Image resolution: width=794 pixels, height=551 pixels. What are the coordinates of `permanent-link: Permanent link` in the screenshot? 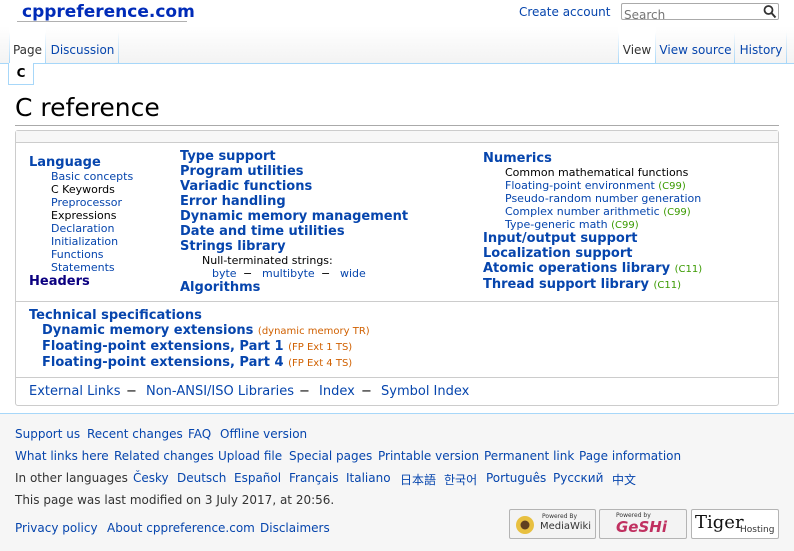 It's located at (529, 456).